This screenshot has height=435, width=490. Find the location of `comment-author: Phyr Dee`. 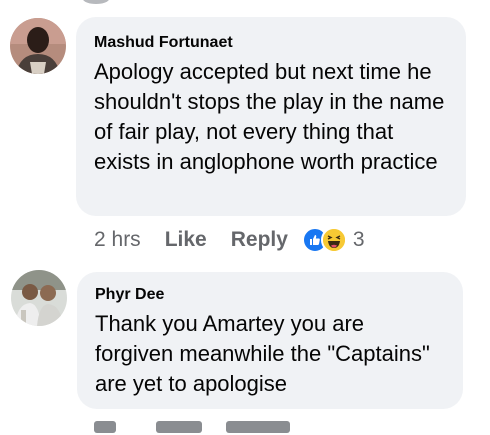

comment-author: Phyr Dee is located at coordinates (270, 295).